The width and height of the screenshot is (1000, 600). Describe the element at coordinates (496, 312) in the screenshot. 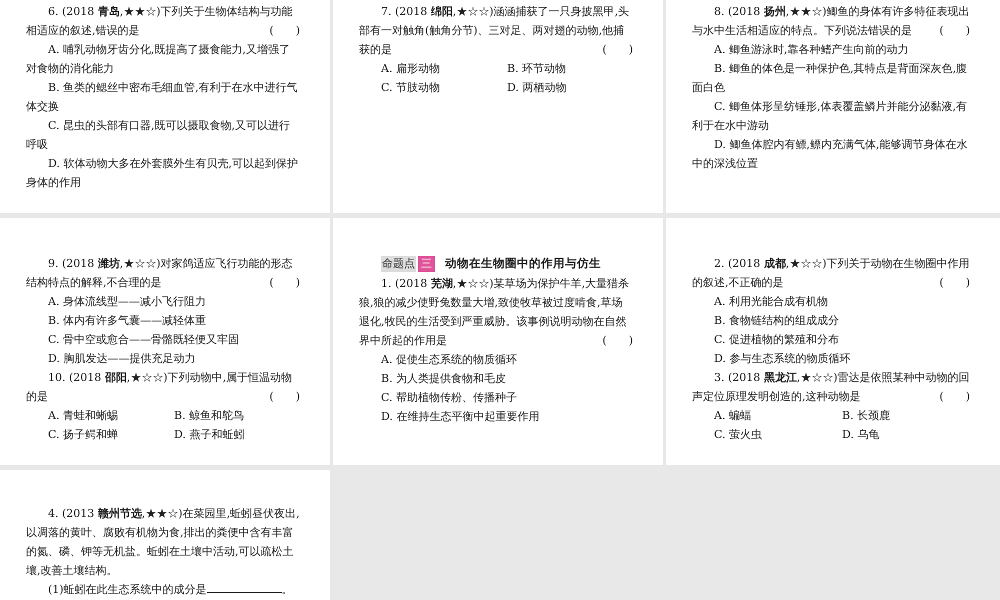

I see `question-text: 1. (2018 芜湖,★☆☆)某草场为保护牛羊,大量猎杀狼,狼的减少使野兔数量大增,致使牧草被过度啃食,草场退化,牧民的生活受到严重威胁。该事例说明动物在自然界中所起的作用是 ( )` at that location.